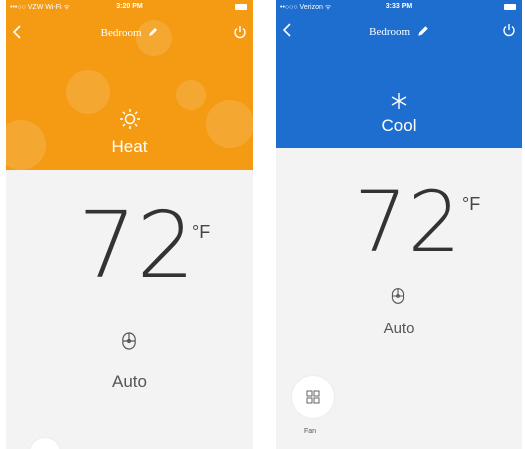 The height and width of the screenshot is (449, 525). I want to click on status-time: 3:33 PM, so click(399, 6).